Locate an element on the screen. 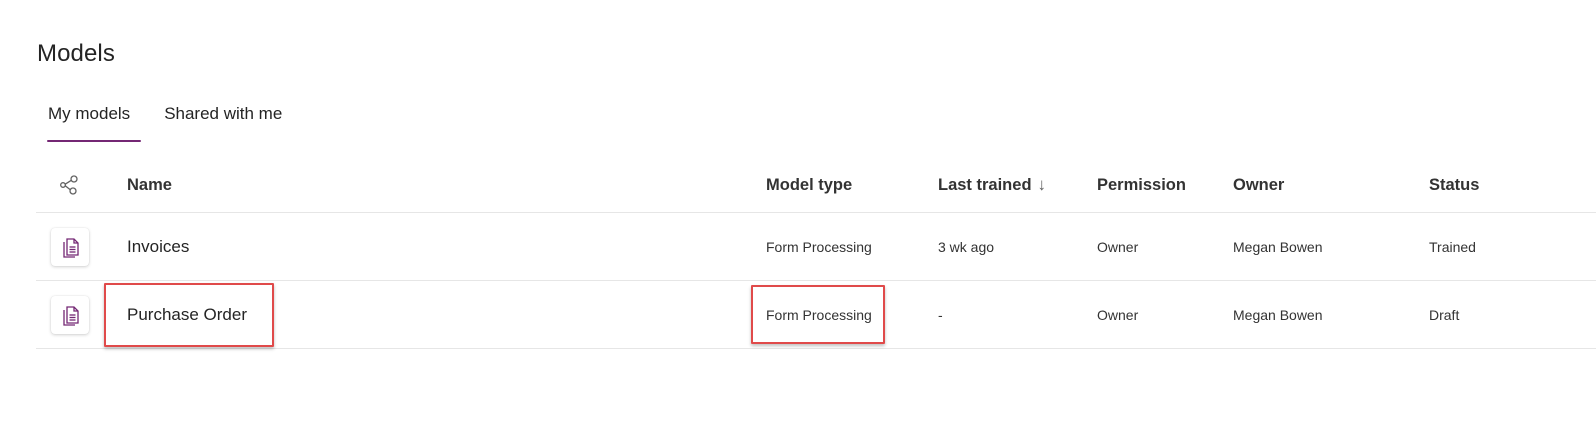  status-cell: Draft is located at coordinates (1444, 314).